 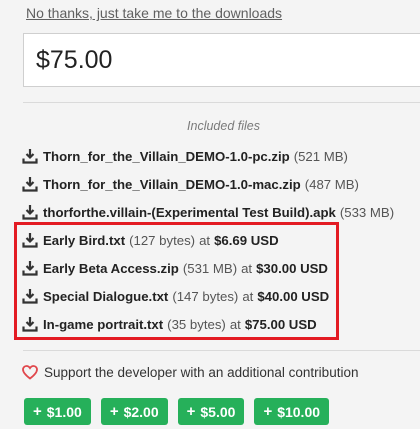 What do you see at coordinates (367, 212) in the screenshot?
I see `file-size: (533 MB)` at bounding box center [367, 212].